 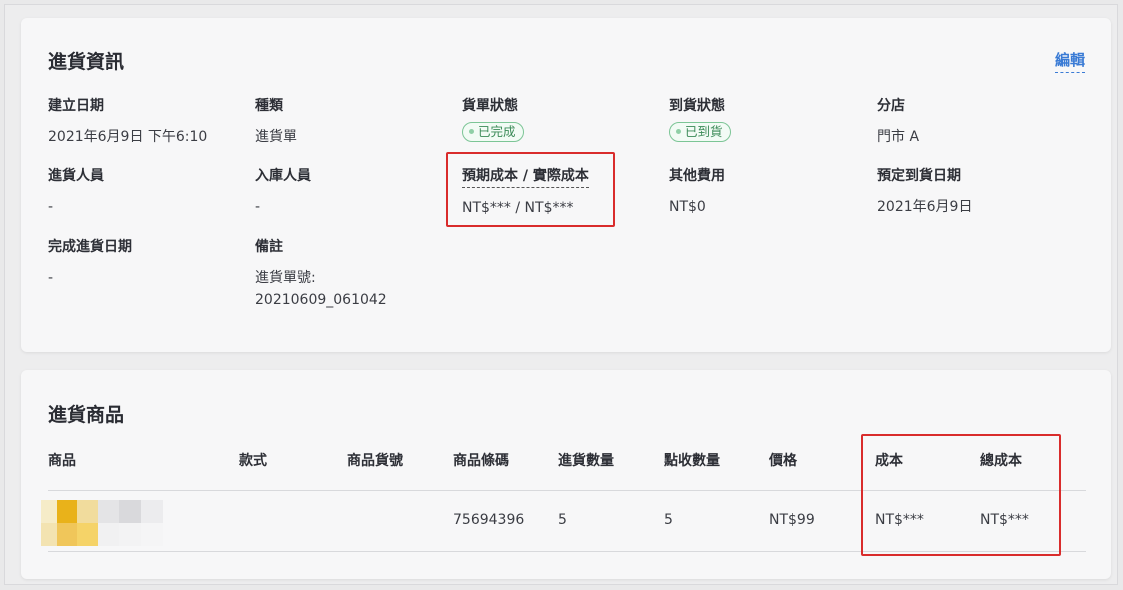 What do you see at coordinates (559, 118) in the screenshot?
I see `order-status-field: 貨單狀態 已完成` at bounding box center [559, 118].